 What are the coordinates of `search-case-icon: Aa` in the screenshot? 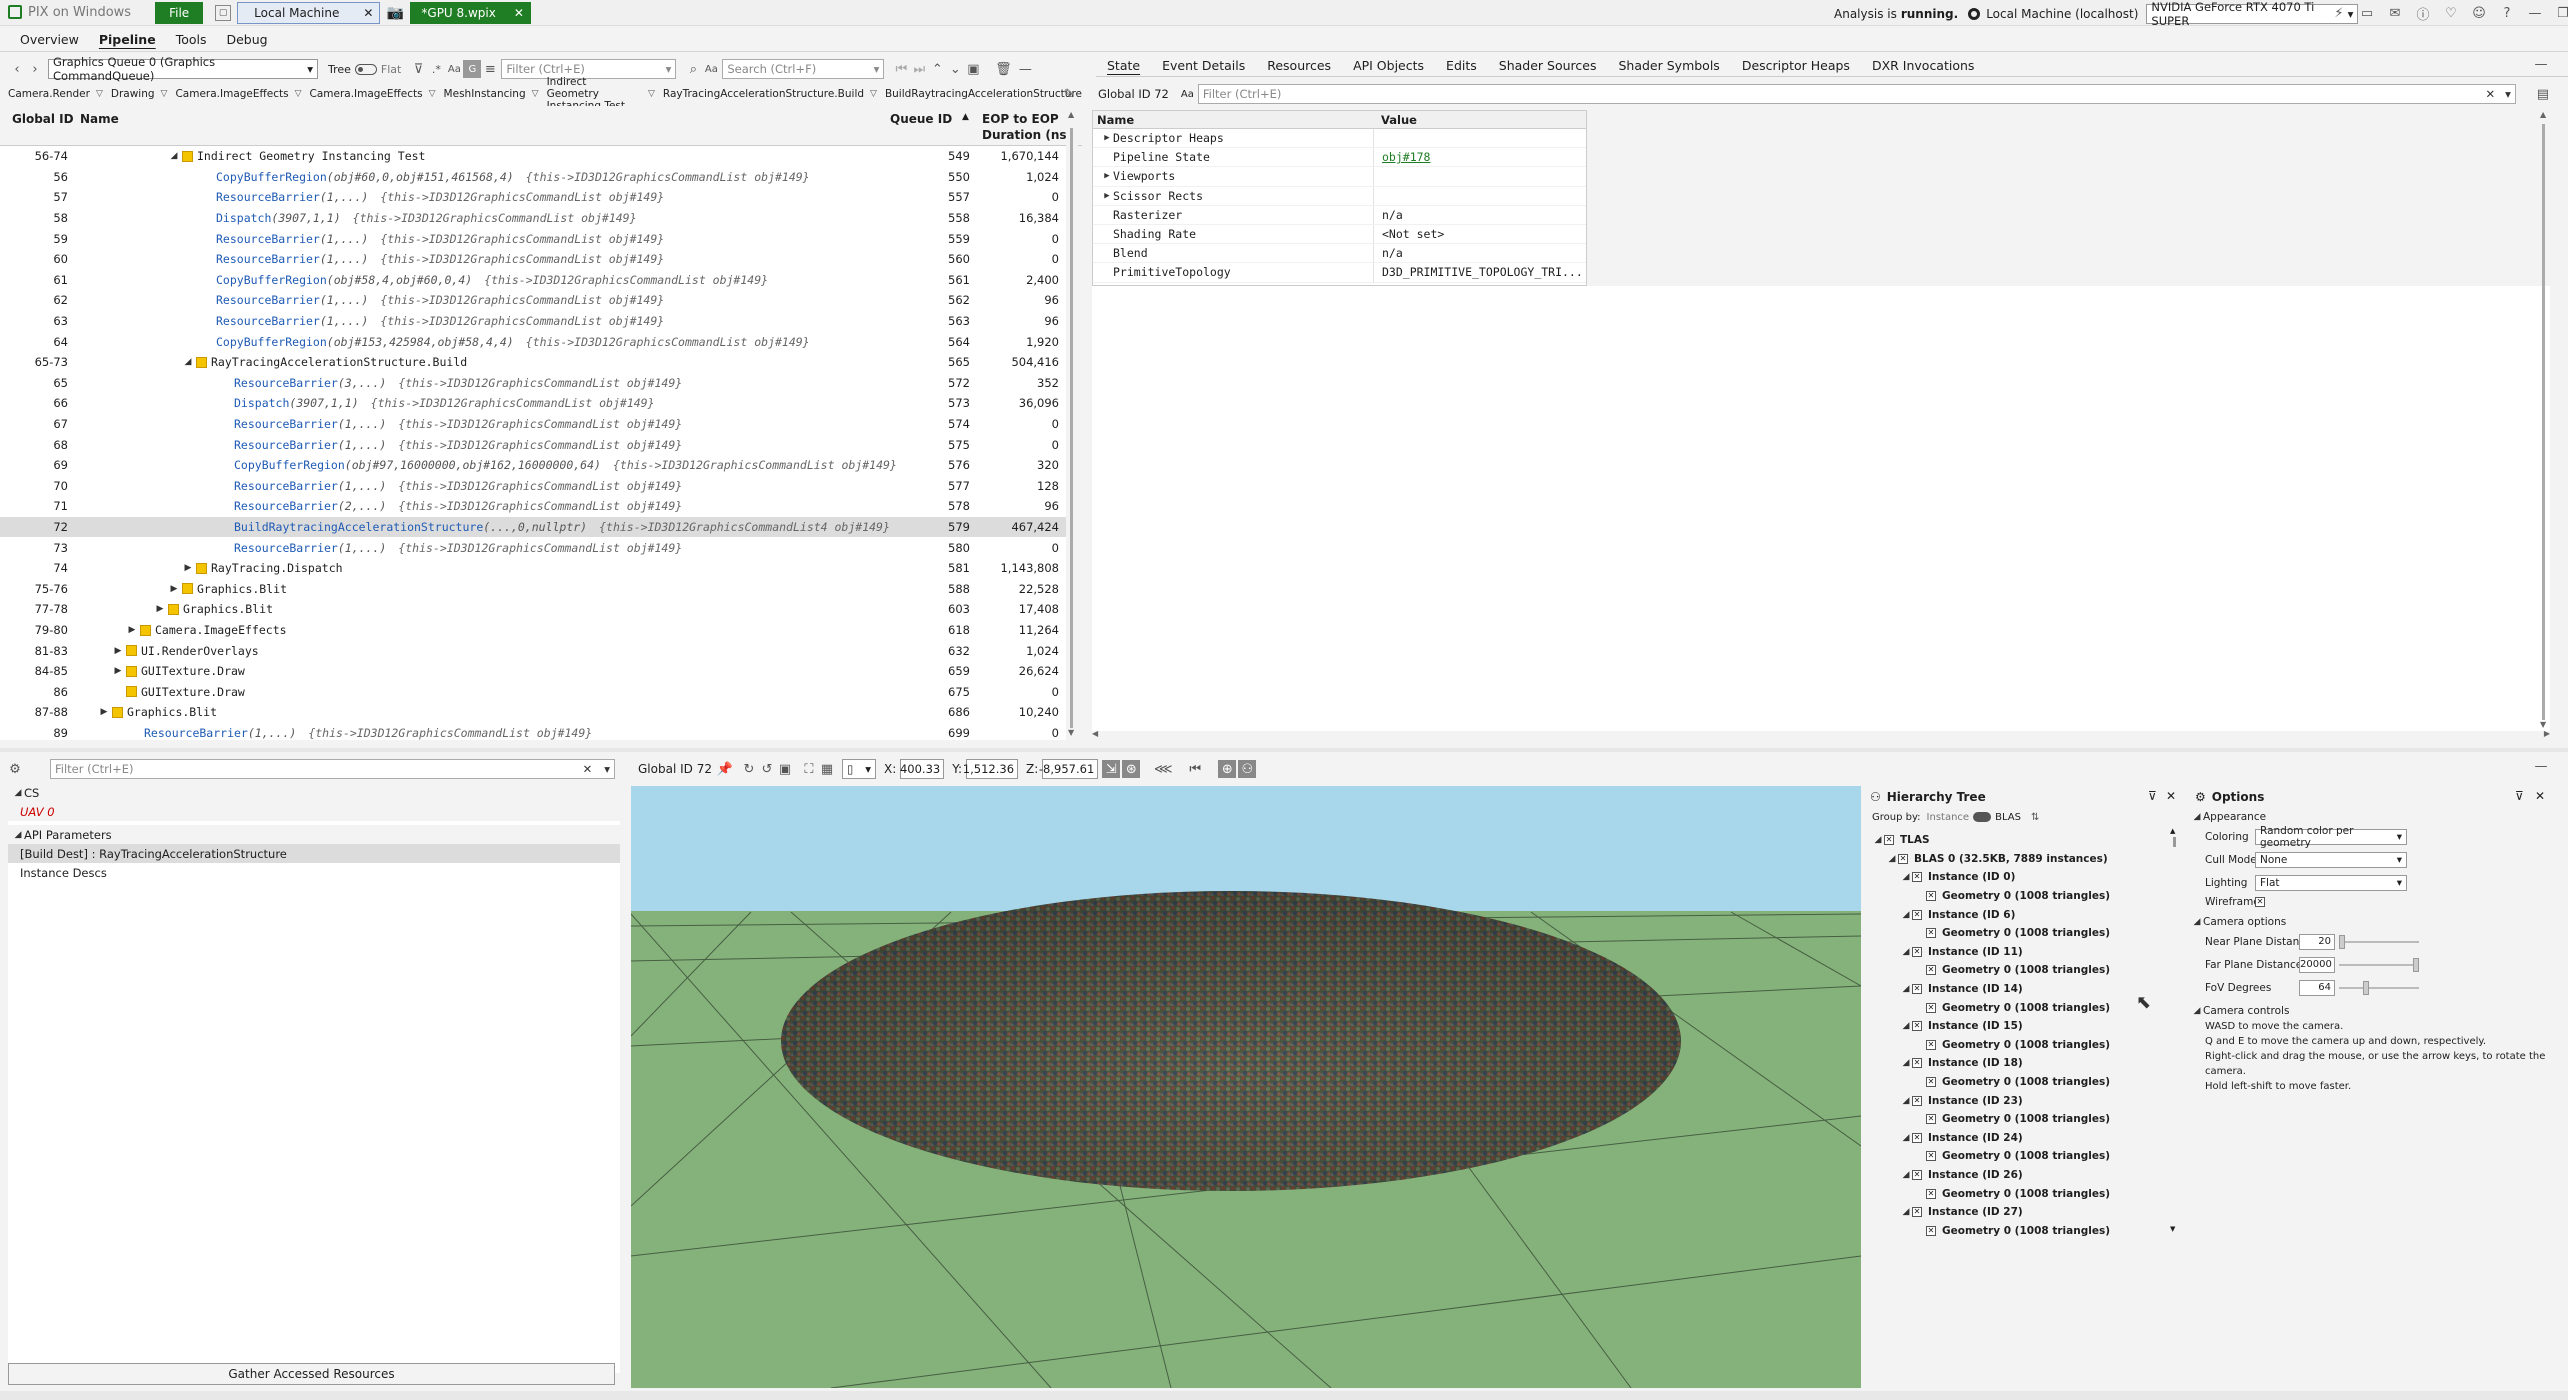 It's located at (711, 69).